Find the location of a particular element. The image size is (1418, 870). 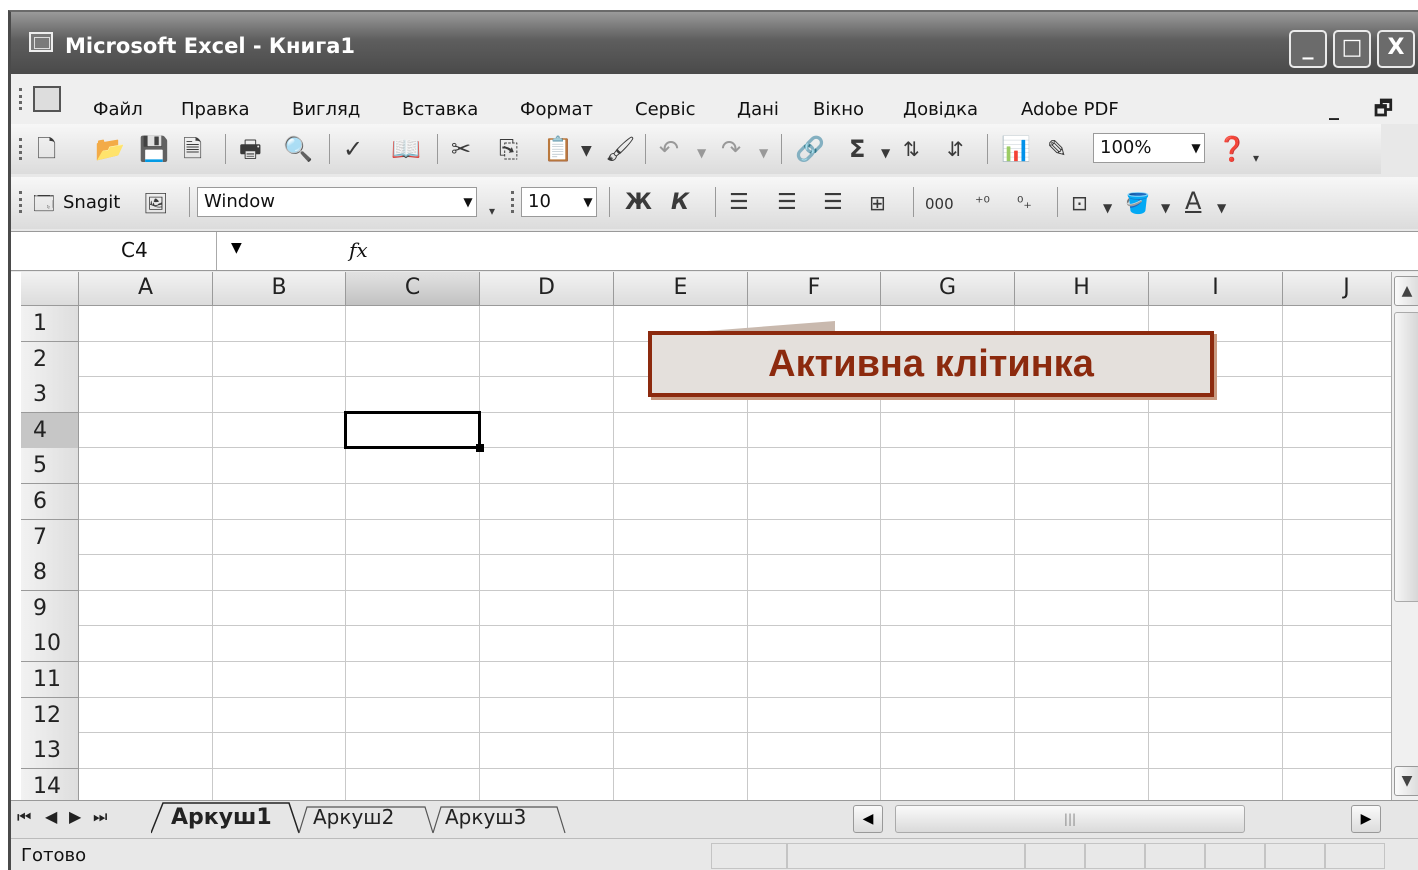

maximize-button: □ is located at coordinates (1352, 49).